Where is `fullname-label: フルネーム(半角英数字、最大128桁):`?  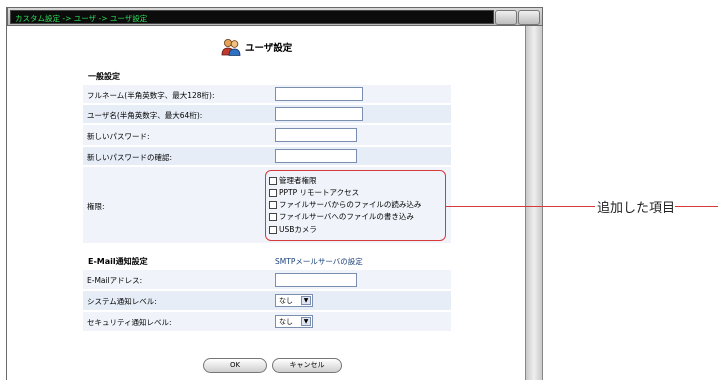
fullname-label: フルネーム(半角英数字、最大128桁): is located at coordinates (151, 95).